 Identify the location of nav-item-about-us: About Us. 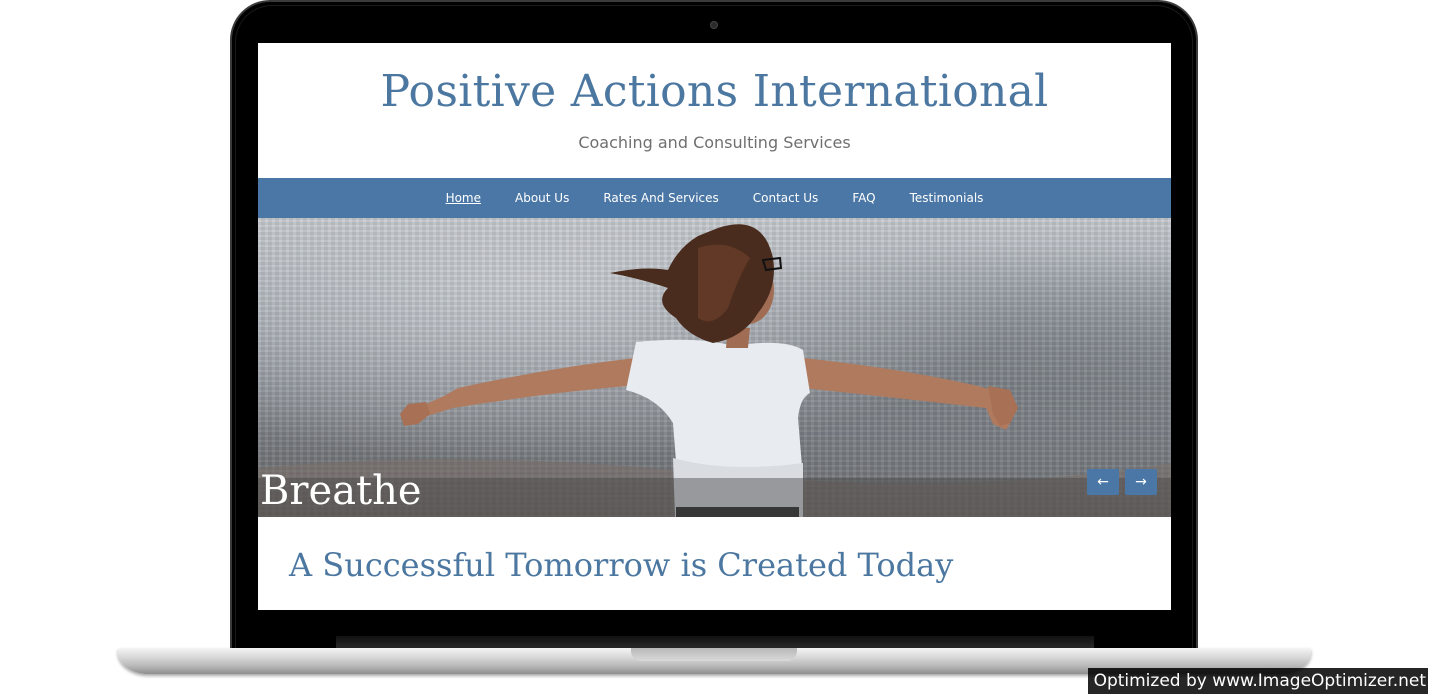
(542, 198).